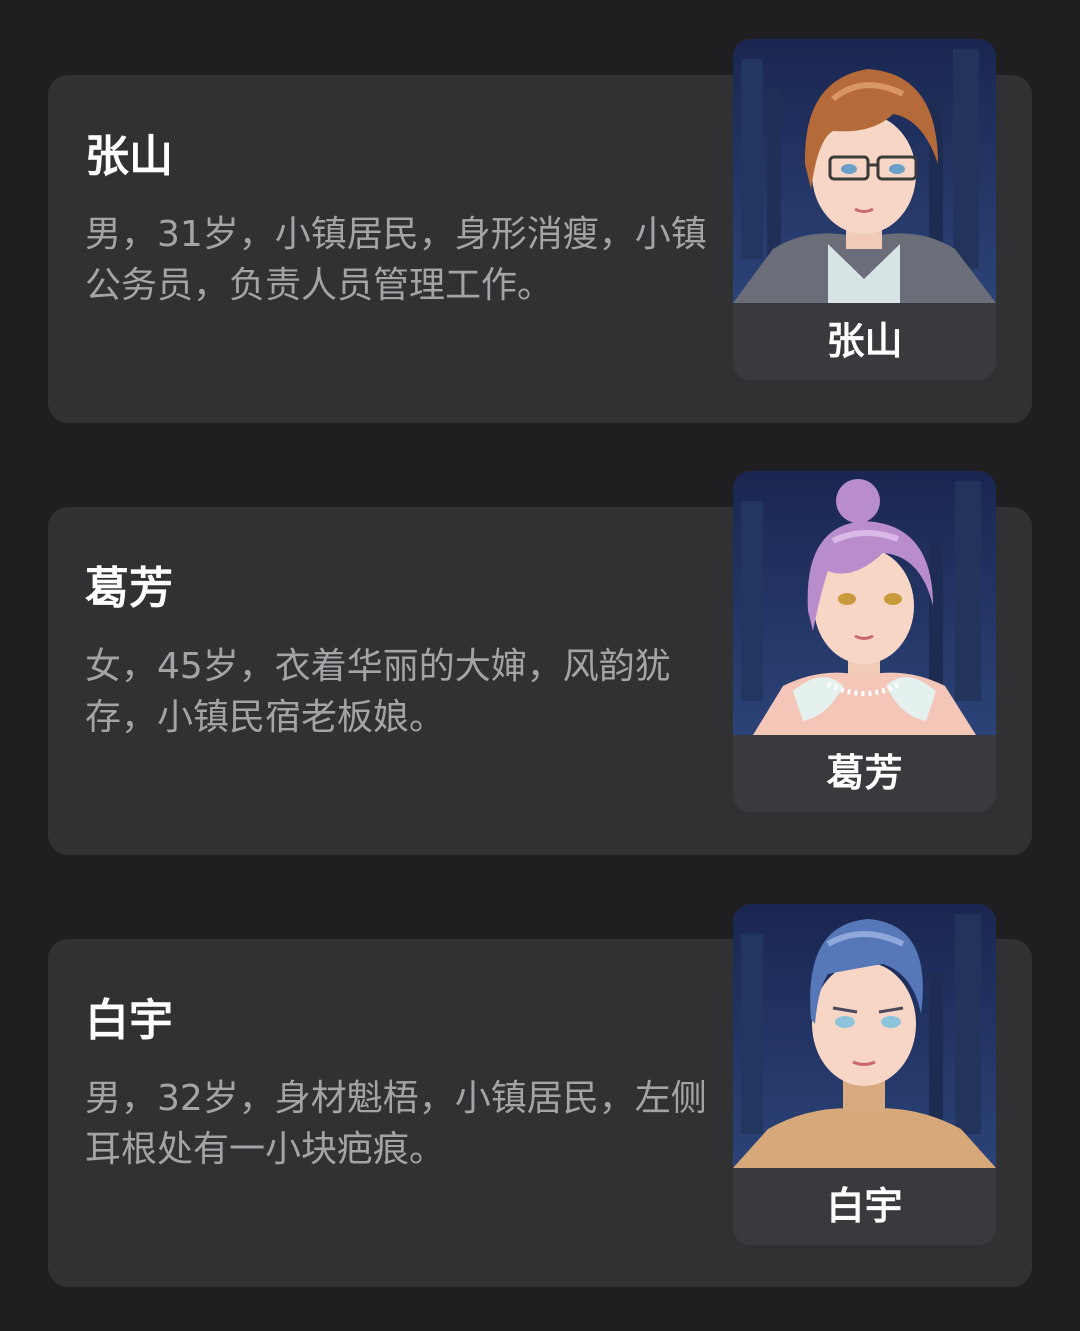 Image resolution: width=1080 pixels, height=1331 pixels. What do you see at coordinates (864, 341) in the screenshot?
I see `portrait-label: 张山` at bounding box center [864, 341].